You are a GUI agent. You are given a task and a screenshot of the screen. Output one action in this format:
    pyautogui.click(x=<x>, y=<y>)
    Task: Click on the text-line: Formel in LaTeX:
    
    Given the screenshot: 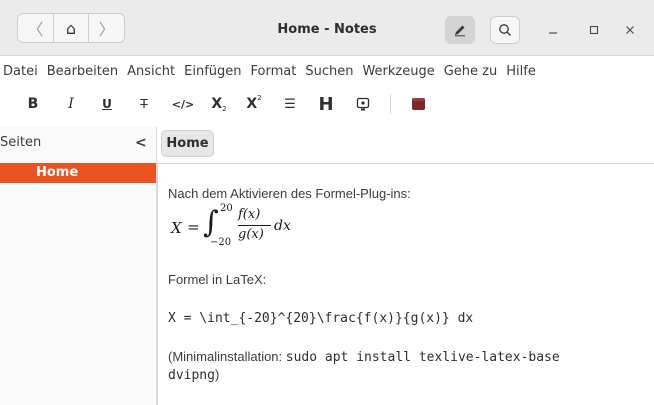 What is the action you would take?
    pyautogui.click(x=217, y=279)
    